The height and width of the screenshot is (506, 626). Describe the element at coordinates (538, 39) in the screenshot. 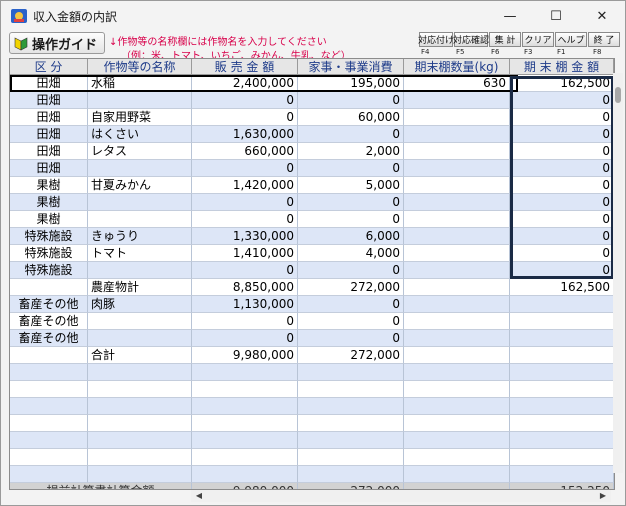

I see `clear-button: クリア` at that location.